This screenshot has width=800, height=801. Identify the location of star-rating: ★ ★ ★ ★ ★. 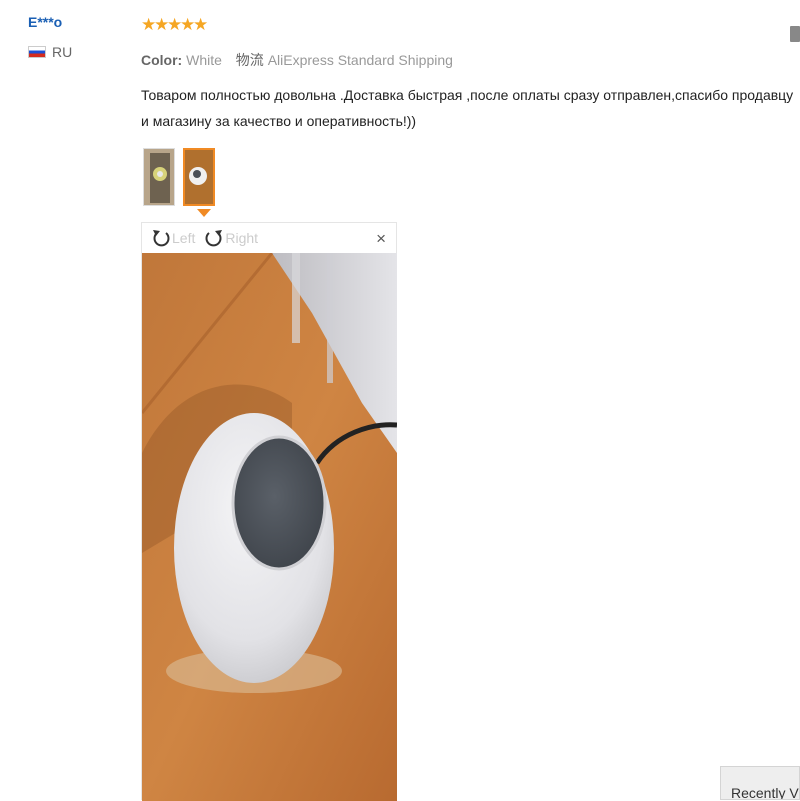
(468, 25).